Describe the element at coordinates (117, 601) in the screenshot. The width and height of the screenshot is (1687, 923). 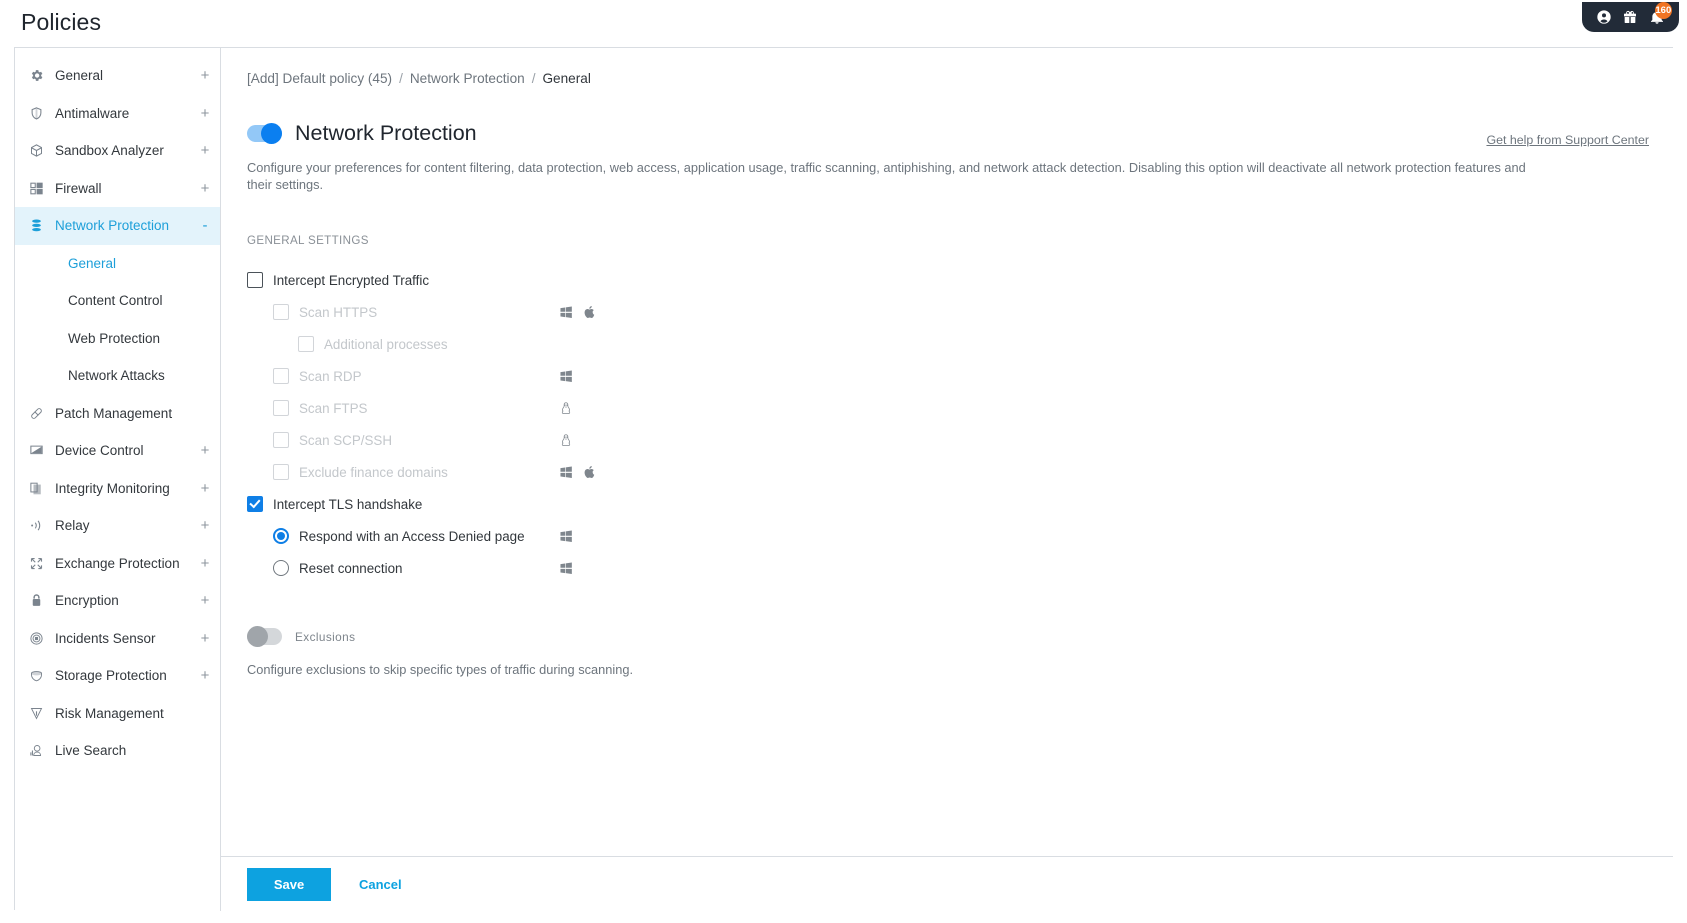
I see `sidebar-item-encryption: Encryption +` at that location.